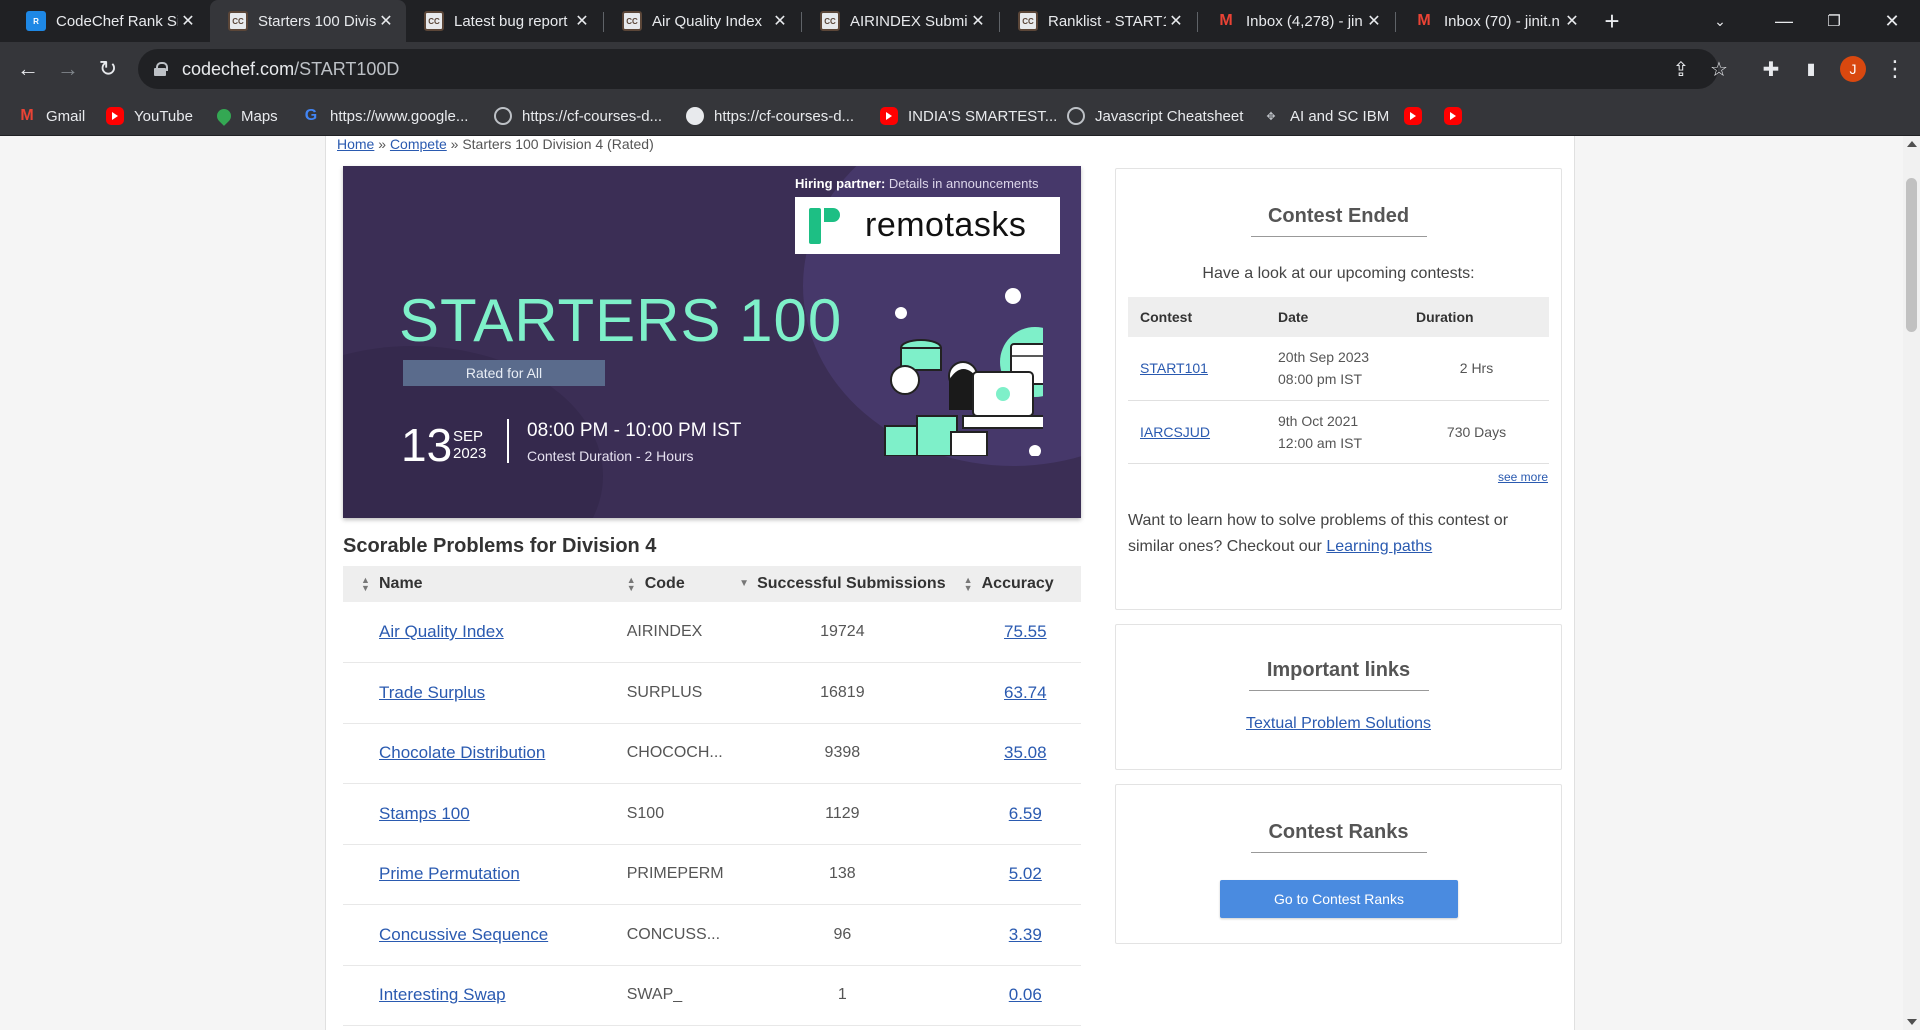 The image size is (1920, 1030). What do you see at coordinates (449, 873) in the screenshot?
I see `problem-link: Prime Permutation` at bounding box center [449, 873].